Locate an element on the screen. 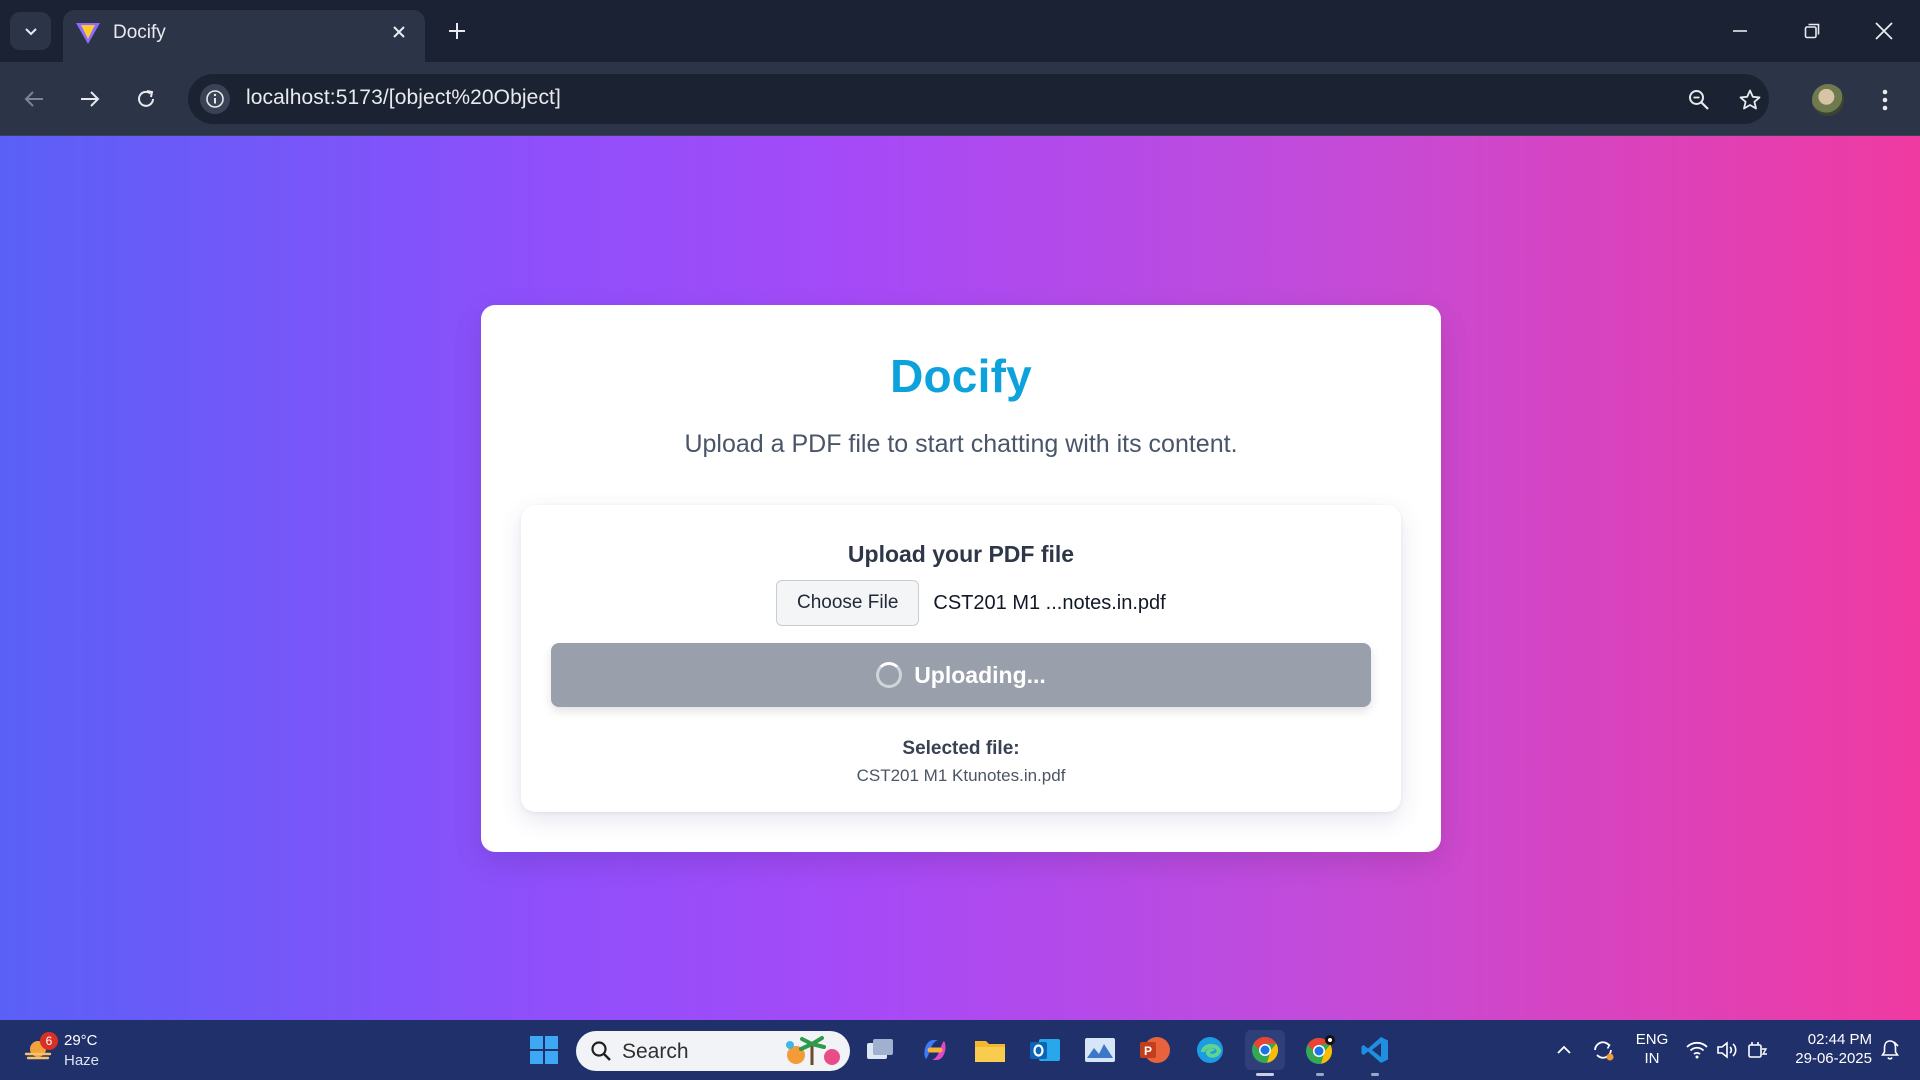 Image resolution: width=1920 pixels, height=1080 pixels. copilot-icon is located at coordinates (935, 1050).